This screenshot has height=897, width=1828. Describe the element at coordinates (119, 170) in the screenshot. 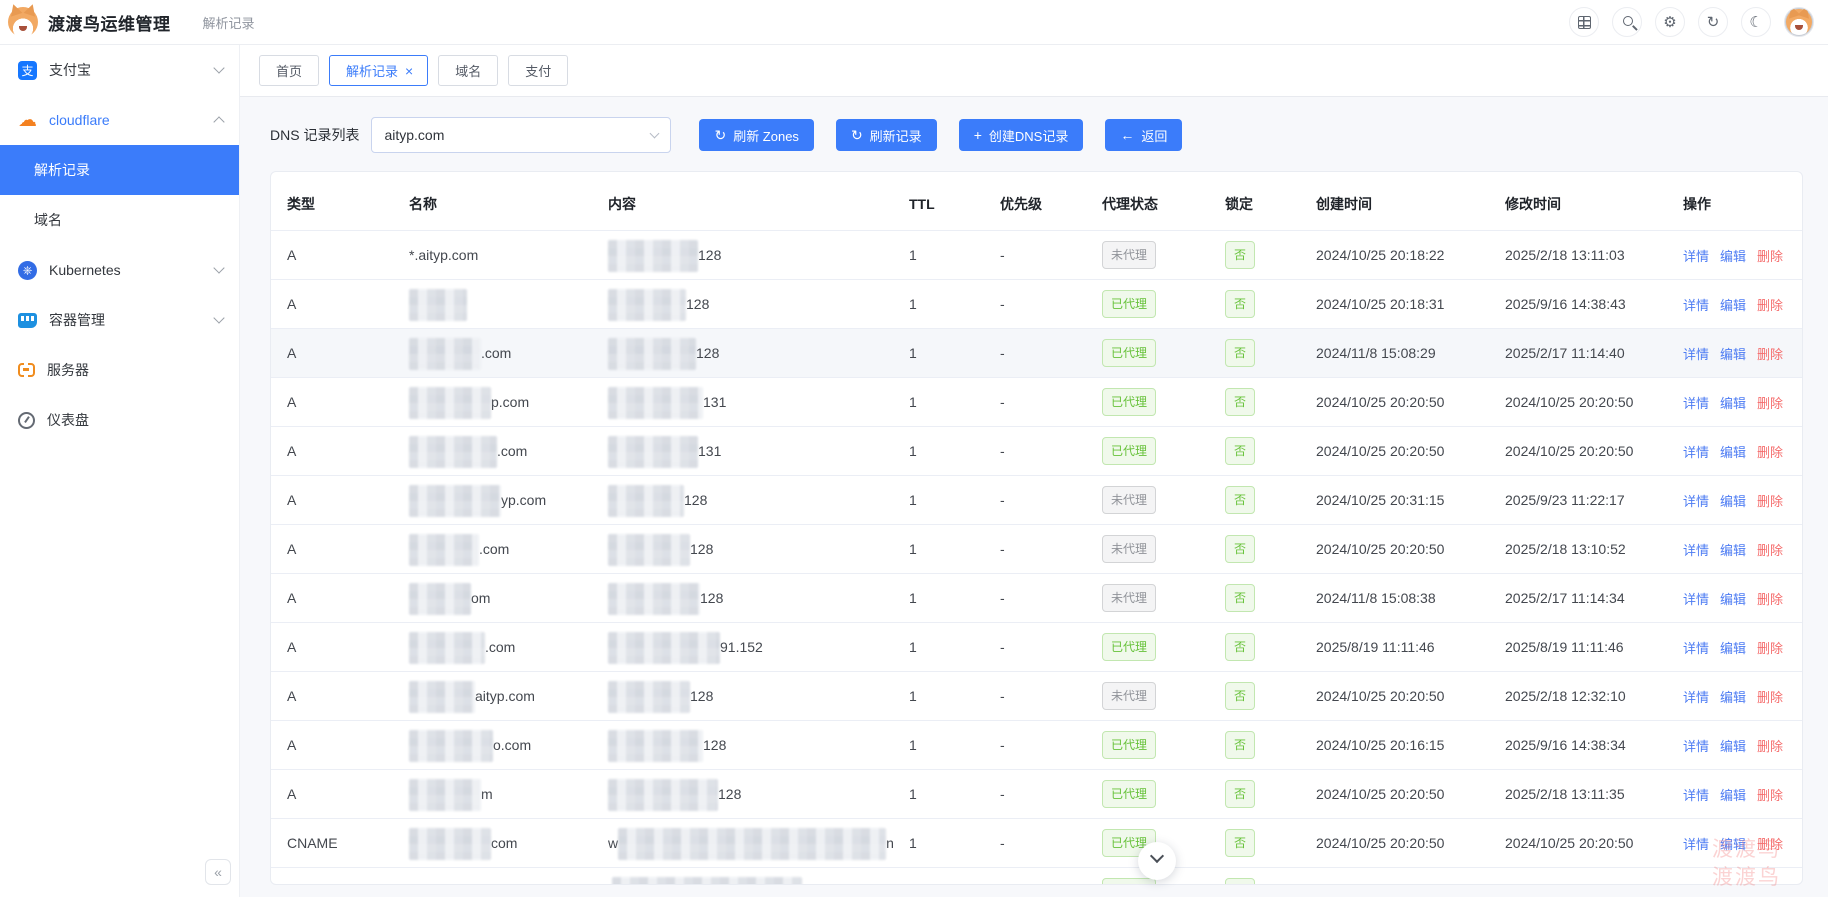

I see `sidebar-subitem: 解析记录` at that location.